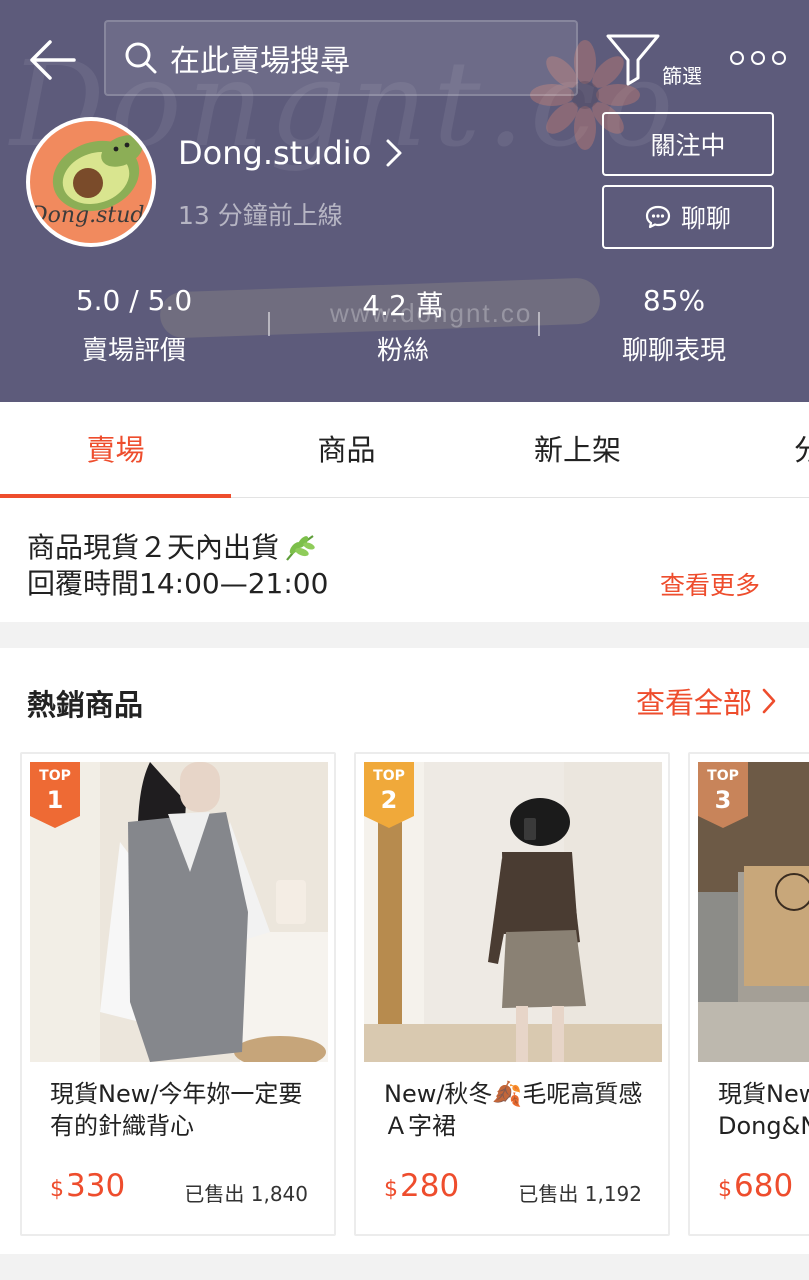 Image resolution: width=809 pixels, height=1280 pixels. I want to click on avatar-logo-text: Dong.studio, so click(93, 215).